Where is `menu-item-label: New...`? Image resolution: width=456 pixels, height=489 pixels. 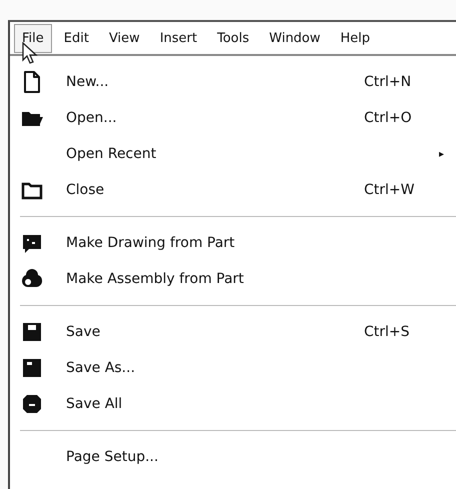
menu-item-label: New... is located at coordinates (88, 82).